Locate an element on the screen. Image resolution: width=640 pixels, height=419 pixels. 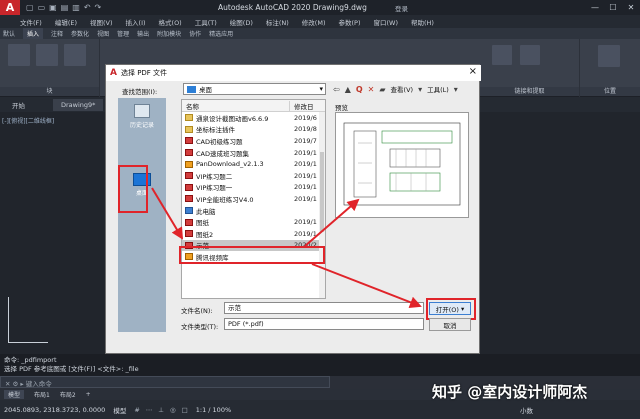
tab-default: 默认 is located at coordinates (9, 33).